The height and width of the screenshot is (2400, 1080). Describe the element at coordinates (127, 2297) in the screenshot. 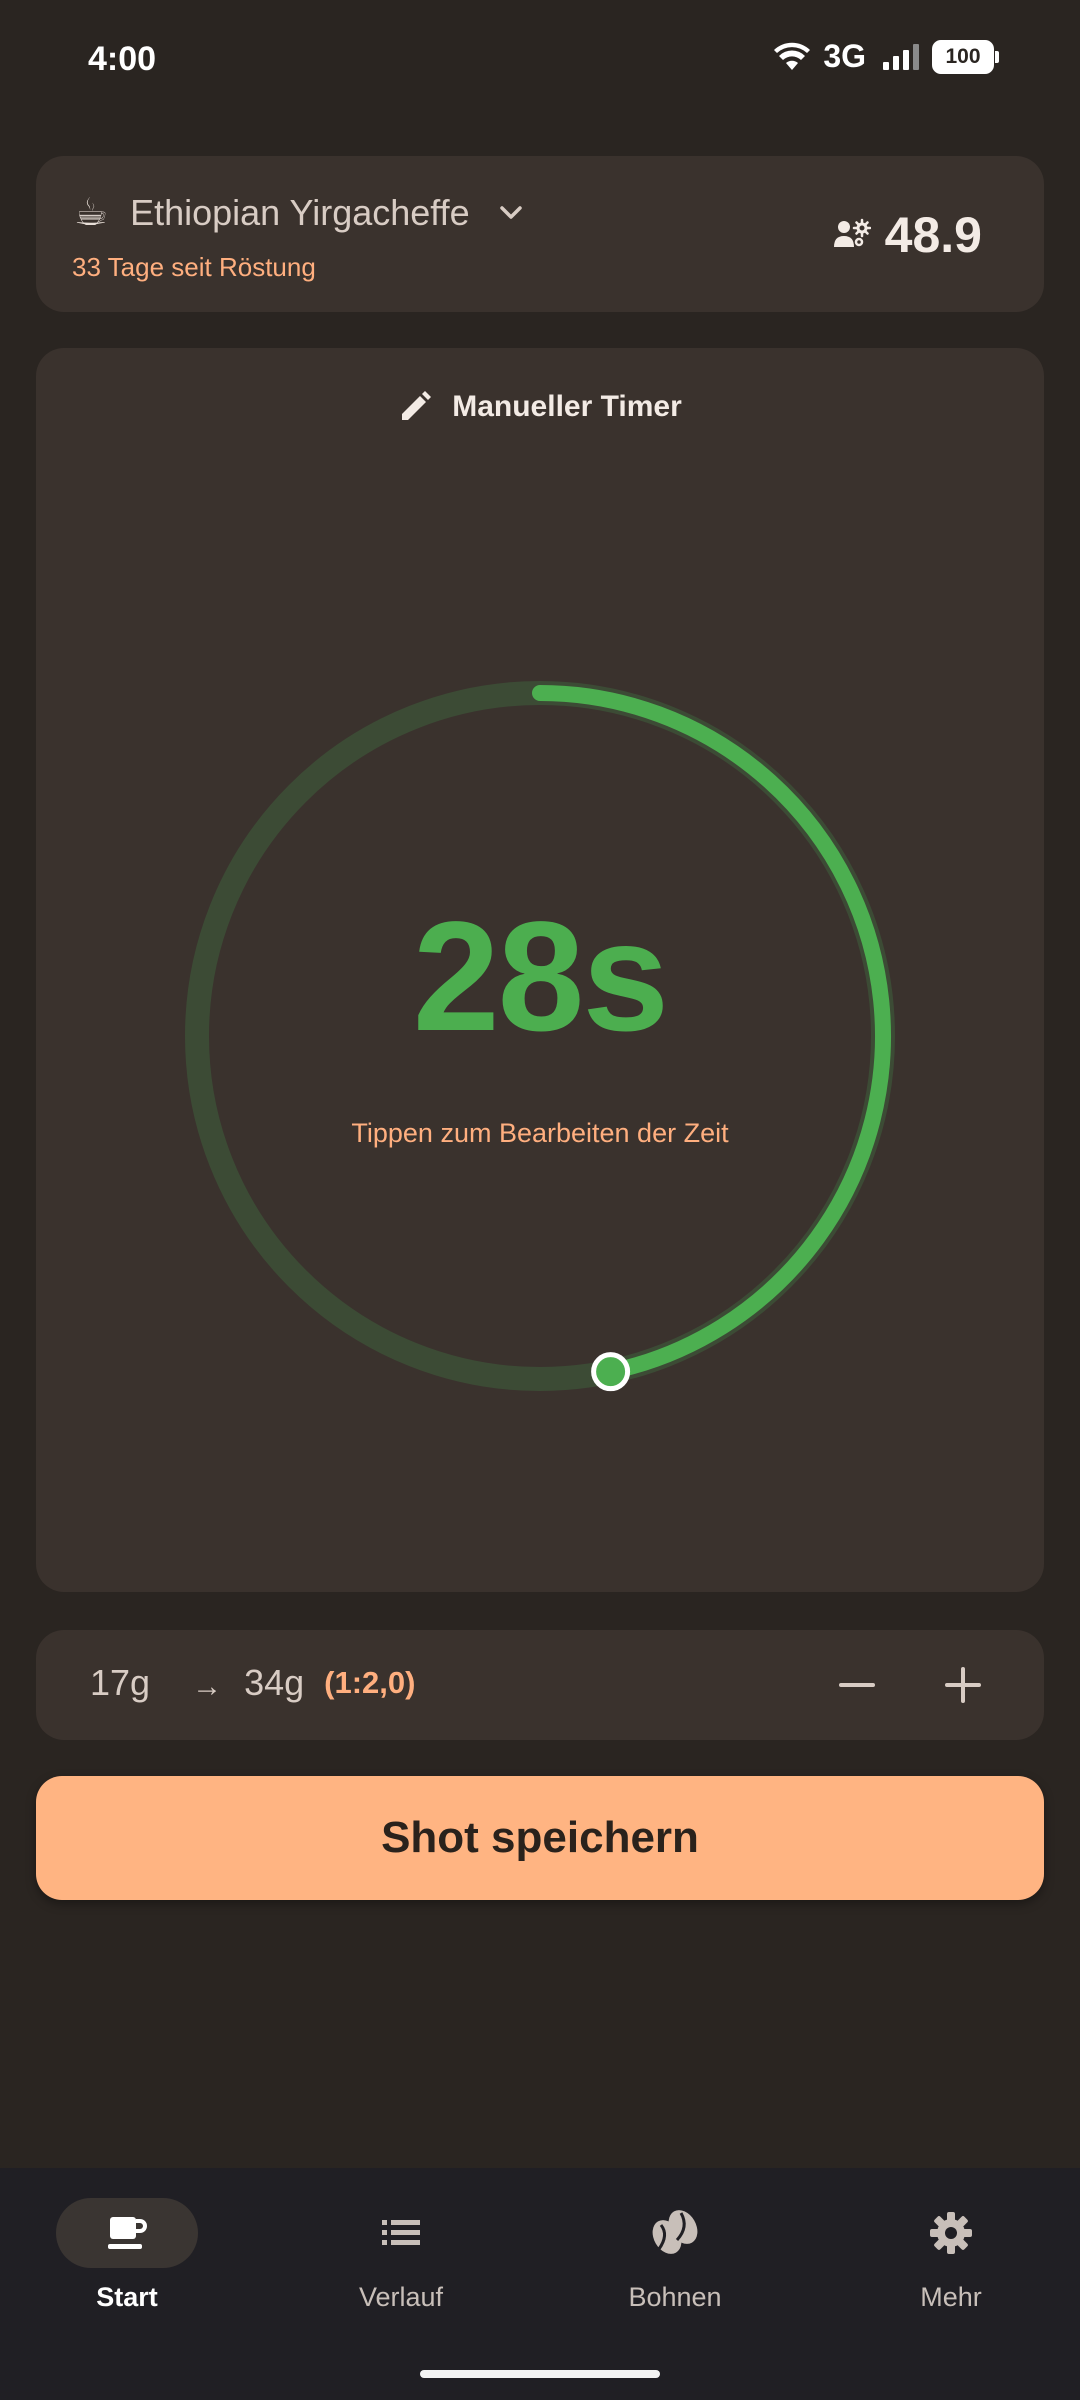

I see `nav-label-start: Start` at that location.